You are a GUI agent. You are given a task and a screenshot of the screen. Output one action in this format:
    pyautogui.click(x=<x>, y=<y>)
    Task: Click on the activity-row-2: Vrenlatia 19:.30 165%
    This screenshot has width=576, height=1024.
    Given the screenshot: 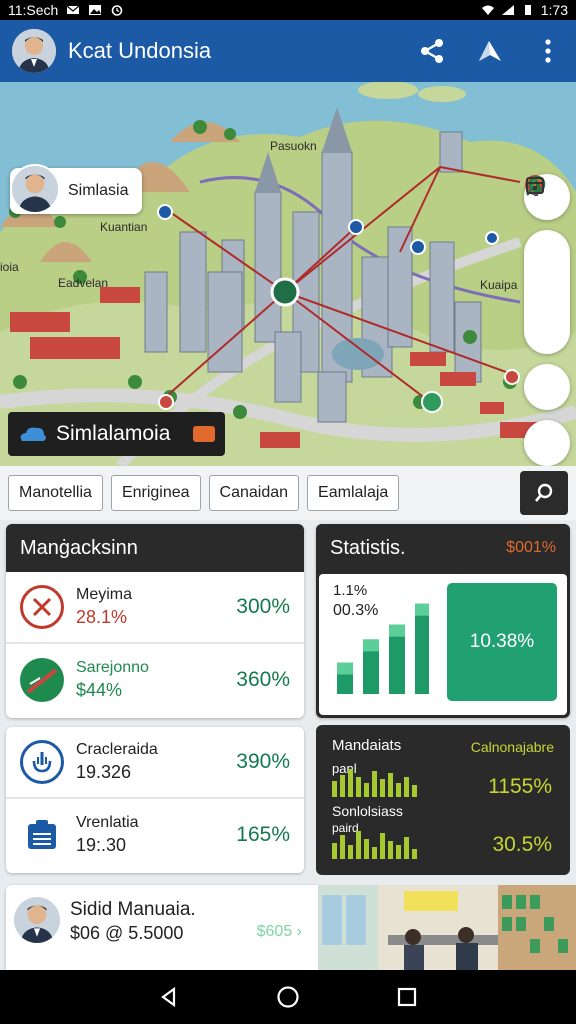 What is the action you would take?
    pyautogui.click(x=155, y=835)
    